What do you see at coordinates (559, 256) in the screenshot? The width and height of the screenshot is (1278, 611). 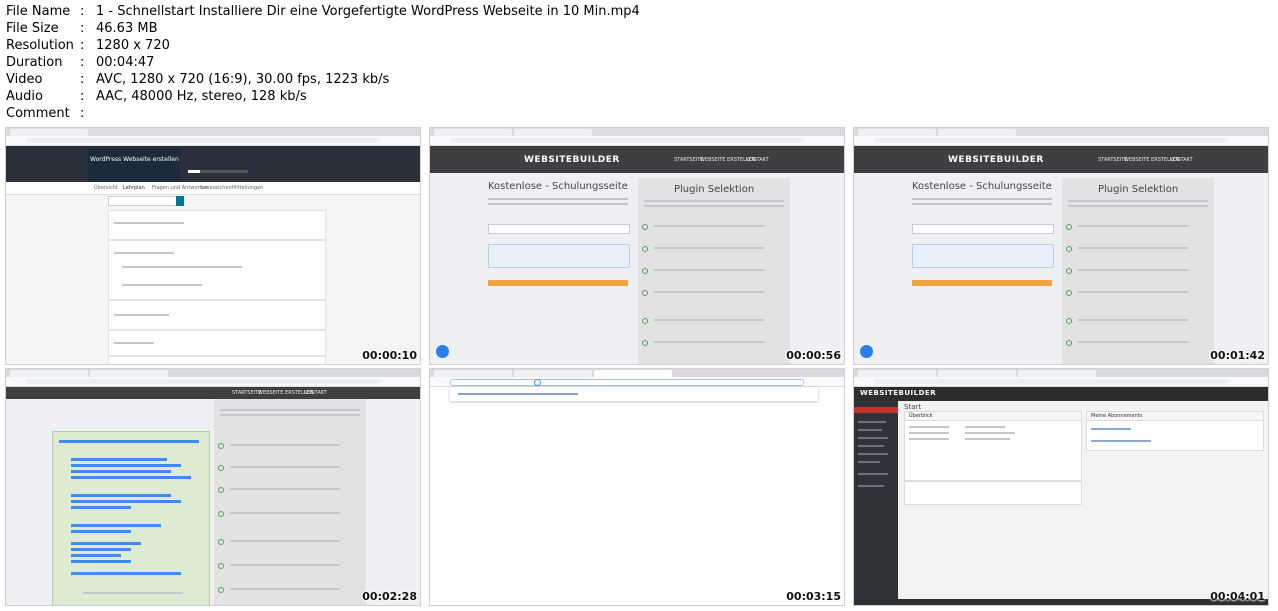 I see `info-box` at bounding box center [559, 256].